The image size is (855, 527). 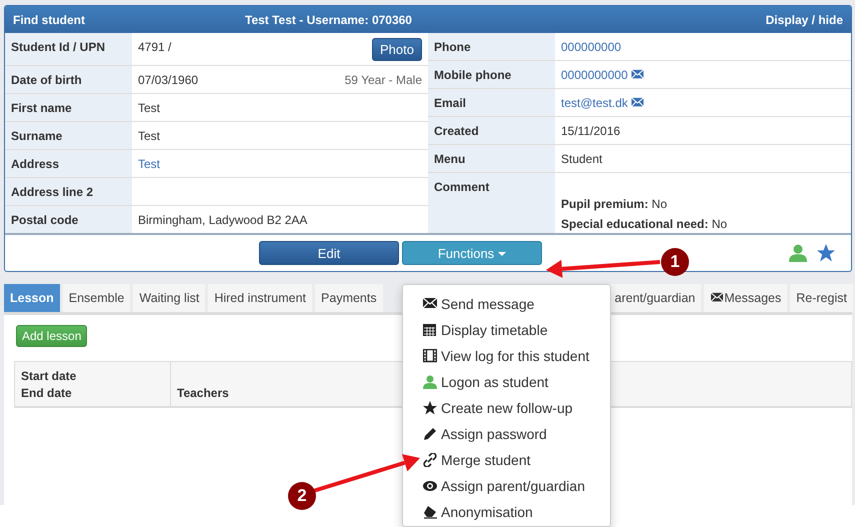 I want to click on tab: Lesson, so click(x=32, y=298).